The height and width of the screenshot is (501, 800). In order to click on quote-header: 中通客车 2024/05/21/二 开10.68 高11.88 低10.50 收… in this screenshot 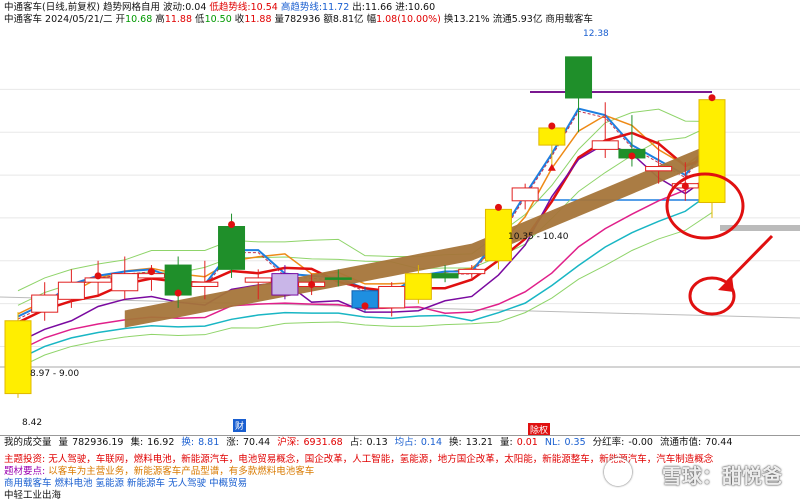, I will do `click(298, 19)`.